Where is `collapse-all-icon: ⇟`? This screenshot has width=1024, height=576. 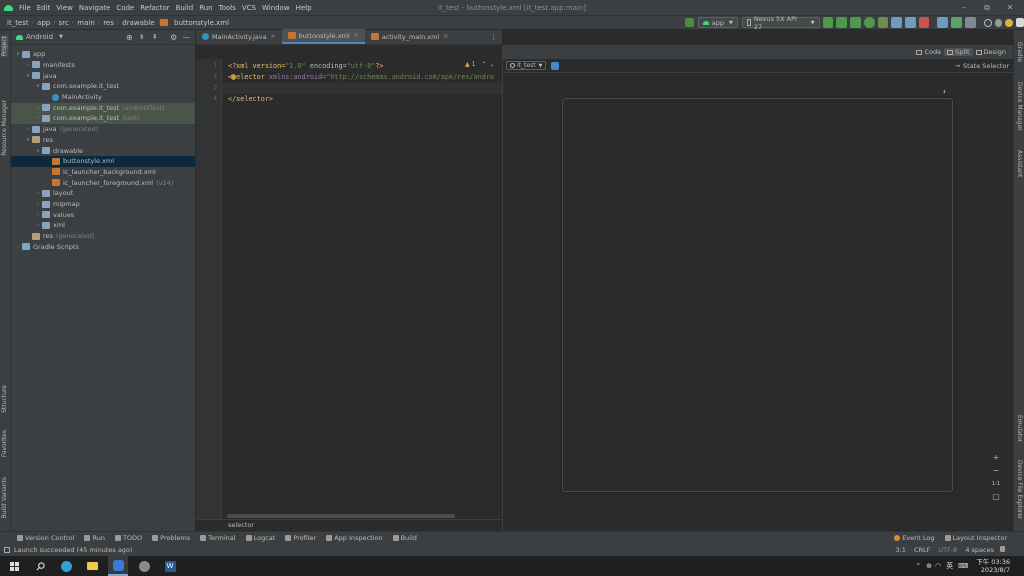
collapse-all-icon: ⇟ is located at coordinates (142, 37).